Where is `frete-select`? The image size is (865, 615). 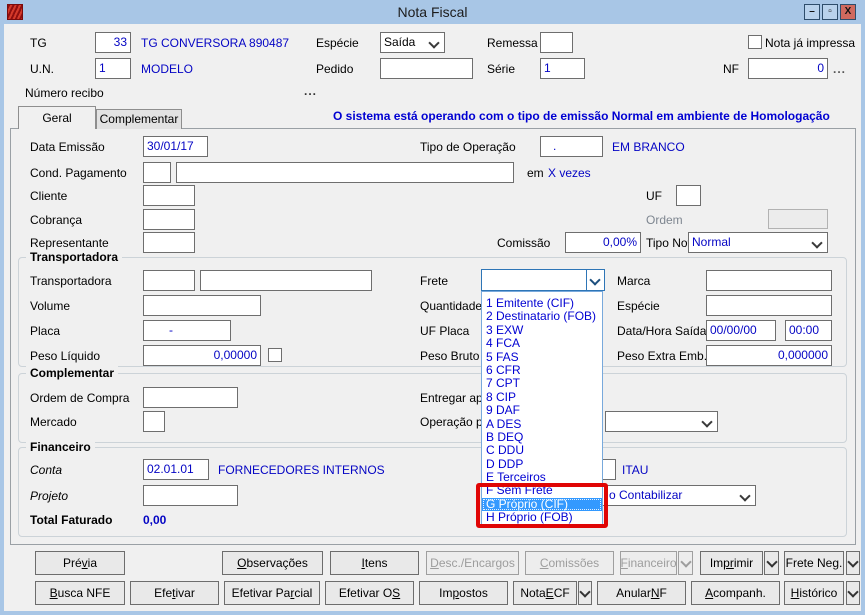 frete-select is located at coordinates (543, 280).